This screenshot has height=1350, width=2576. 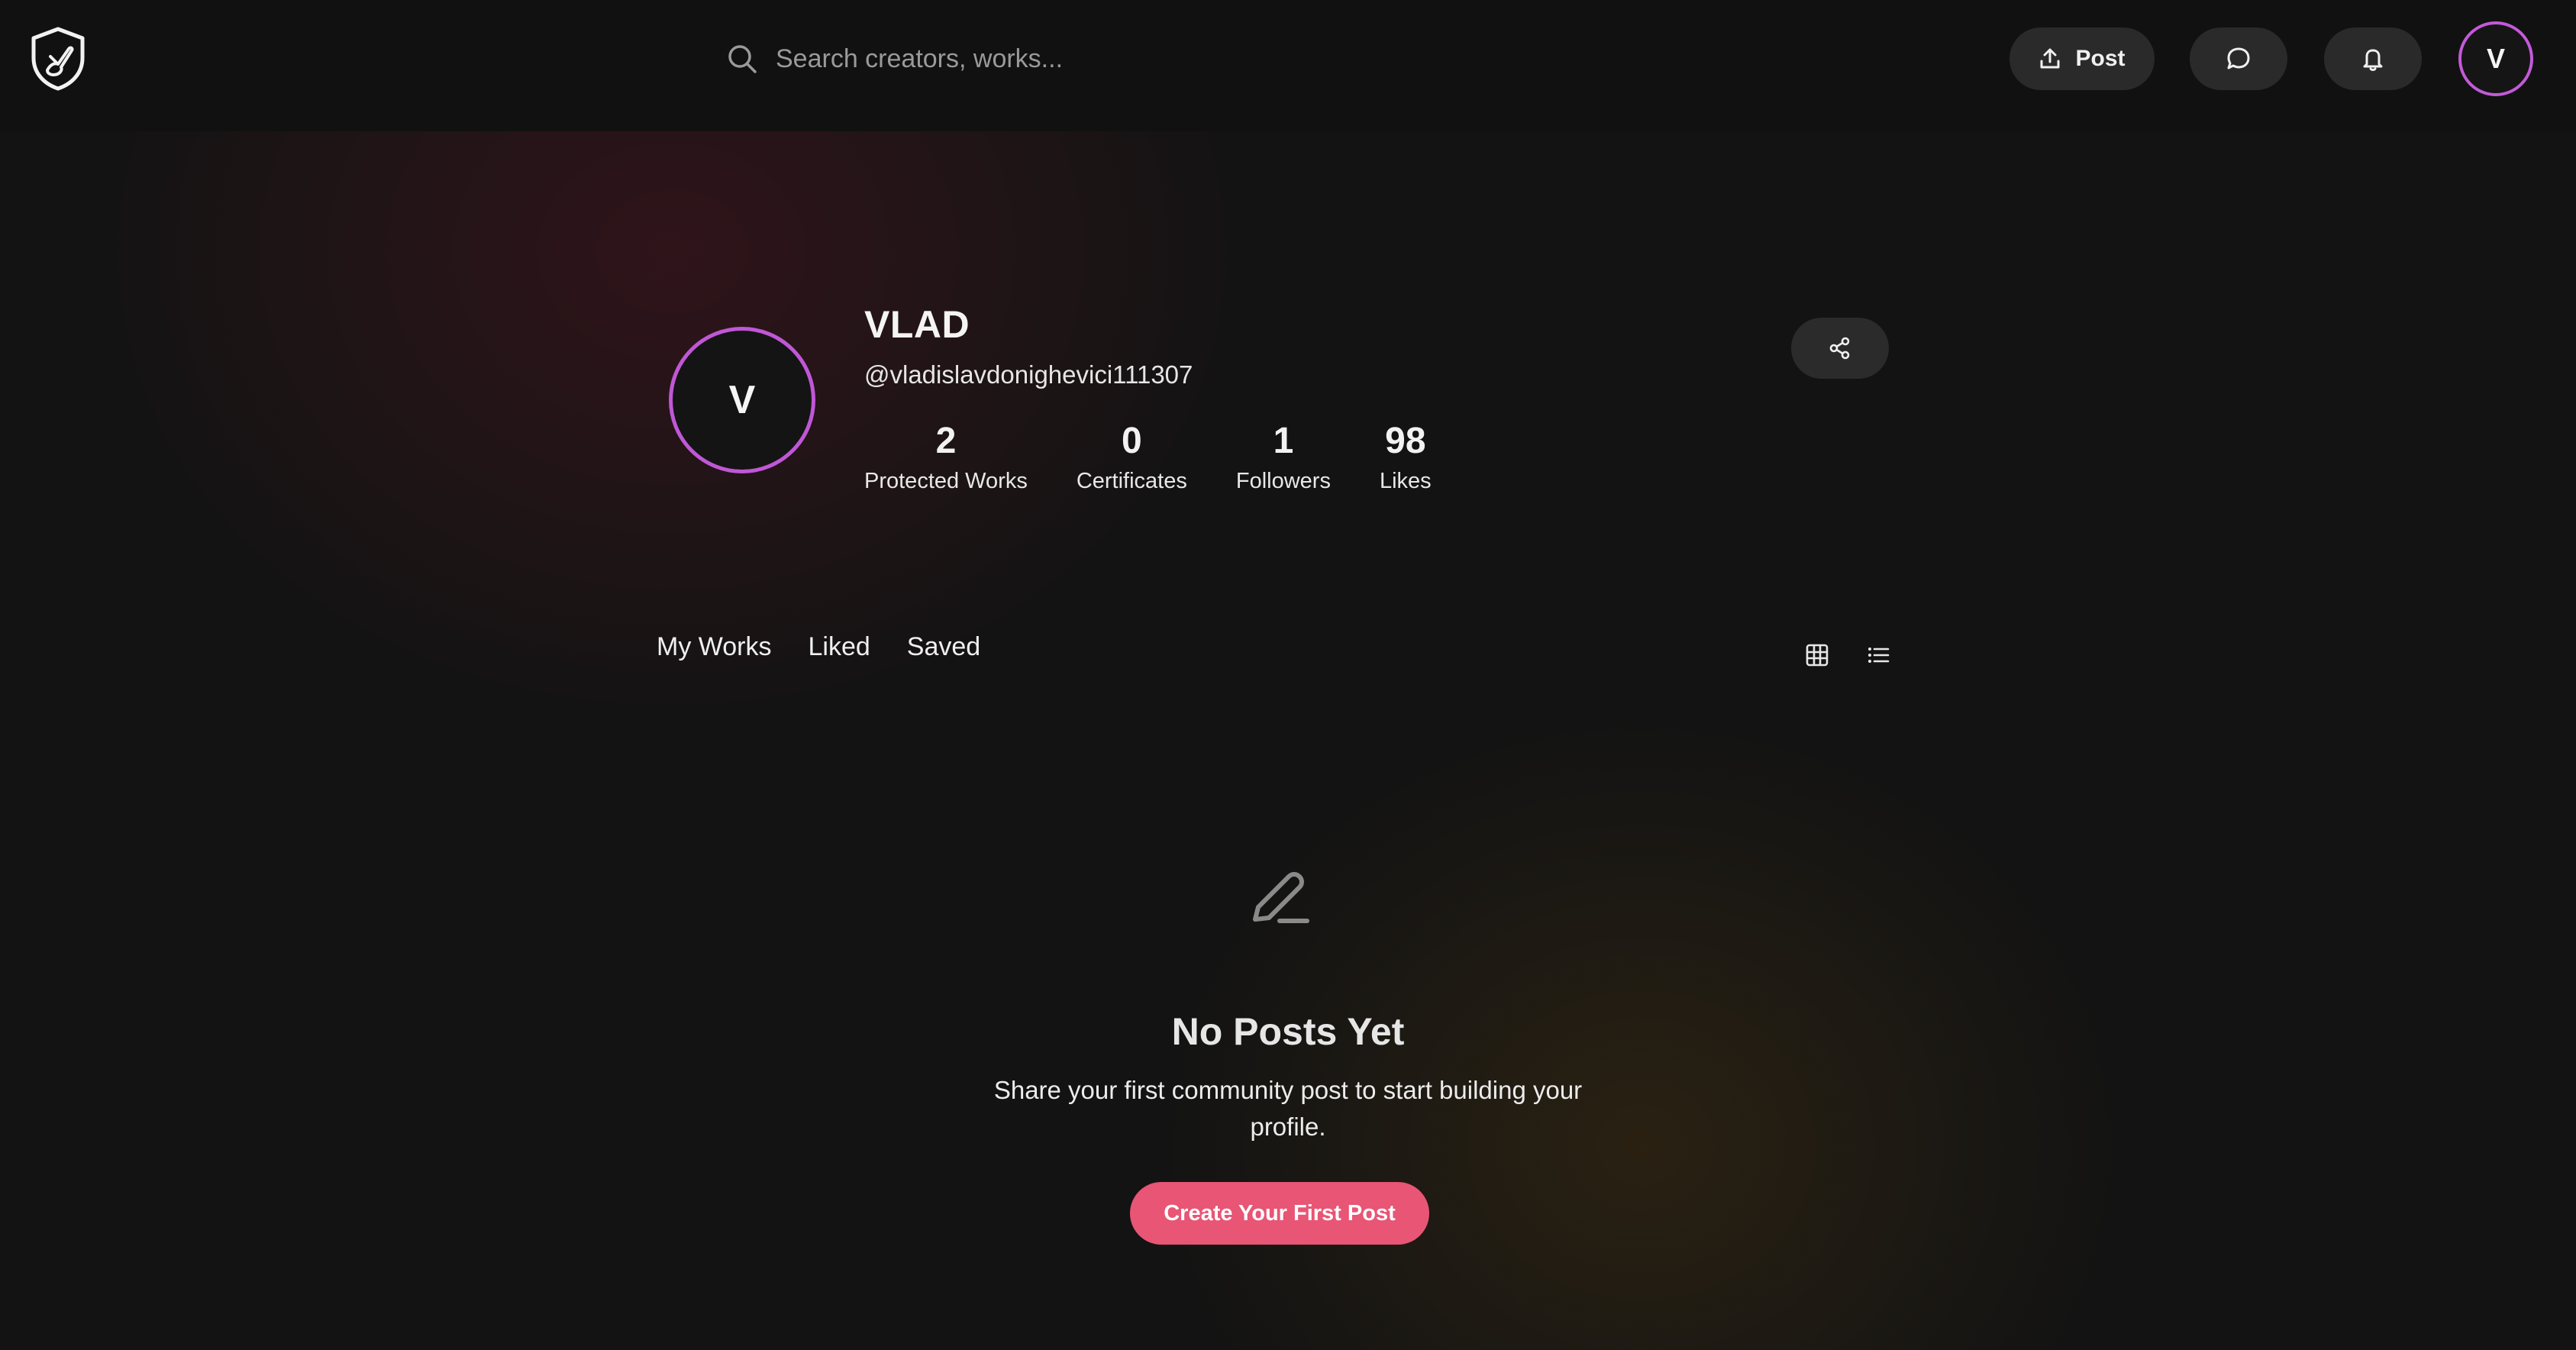 I want to click on stat-value: 98, so click(x=1405, y=441).